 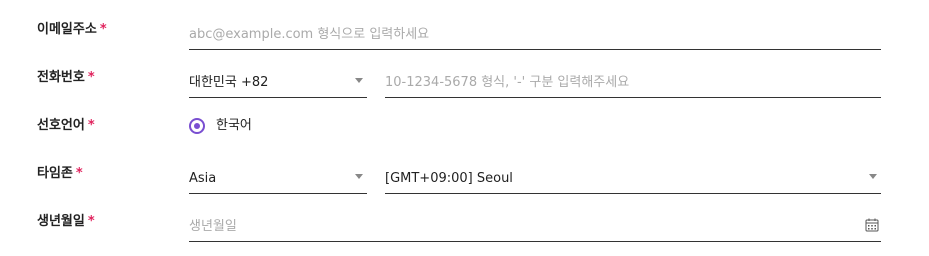 What do you see at coordinates (229, 82) in the screenshot?
I see `country-code-value: 대한민국 +82` at bounding box center [229, 82].